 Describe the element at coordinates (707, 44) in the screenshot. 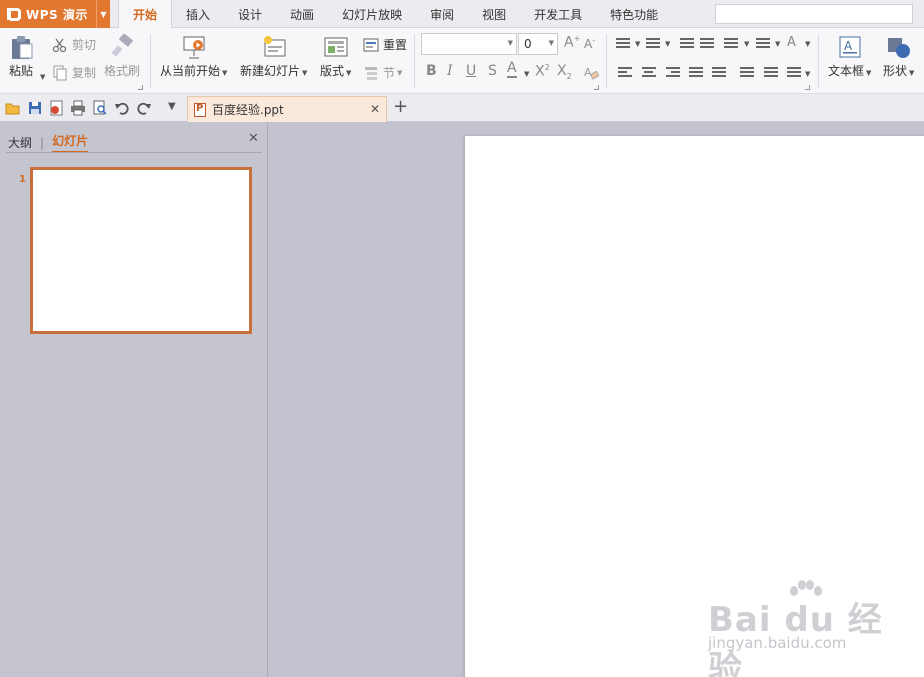

I see `increase-indent-icon` at that location.